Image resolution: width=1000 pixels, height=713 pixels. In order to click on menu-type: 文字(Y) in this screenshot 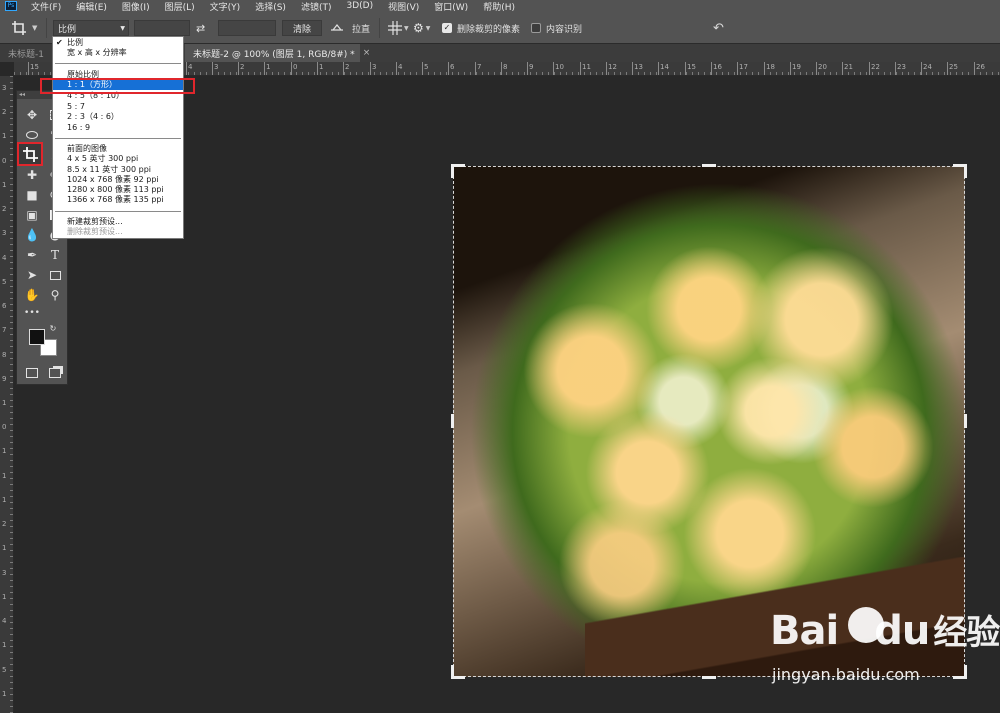, I will do `click(225, 6)`.